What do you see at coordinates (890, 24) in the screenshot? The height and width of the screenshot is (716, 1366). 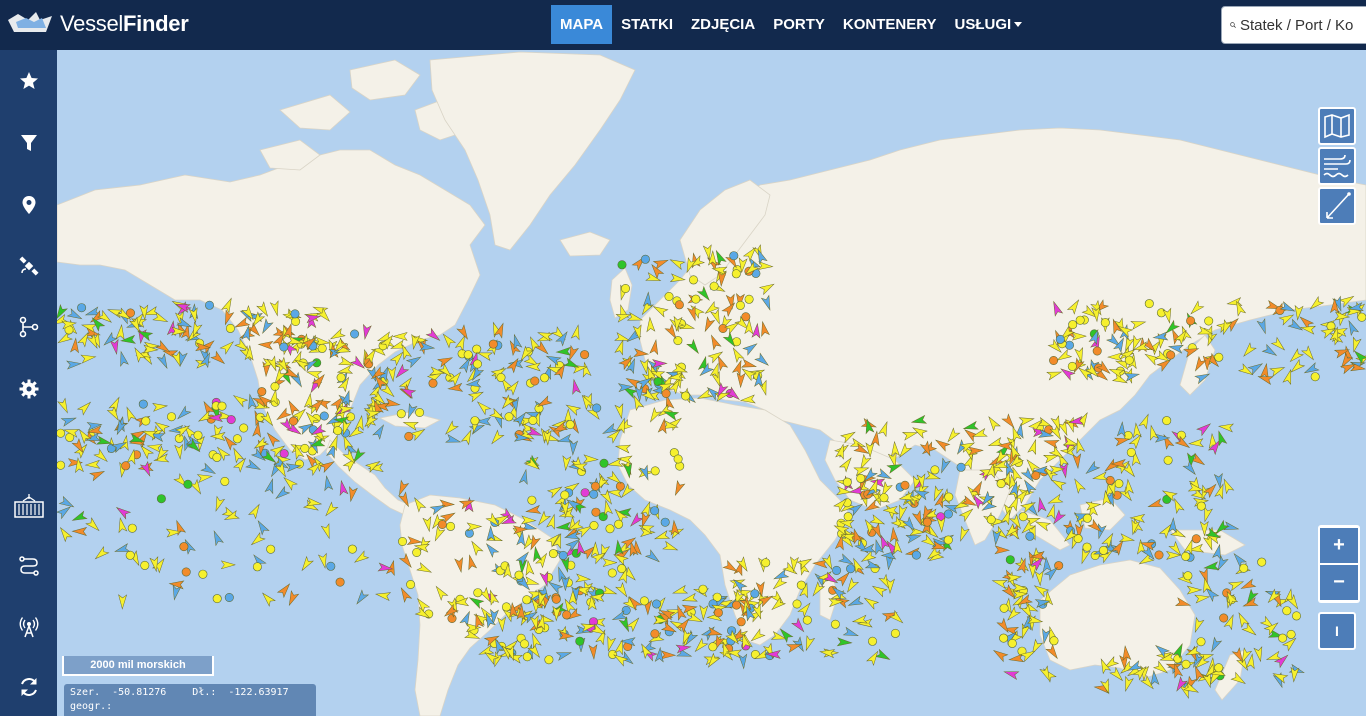 I see `nav-item-kontenery: KONTENERY` at bounding box center [890, 24].